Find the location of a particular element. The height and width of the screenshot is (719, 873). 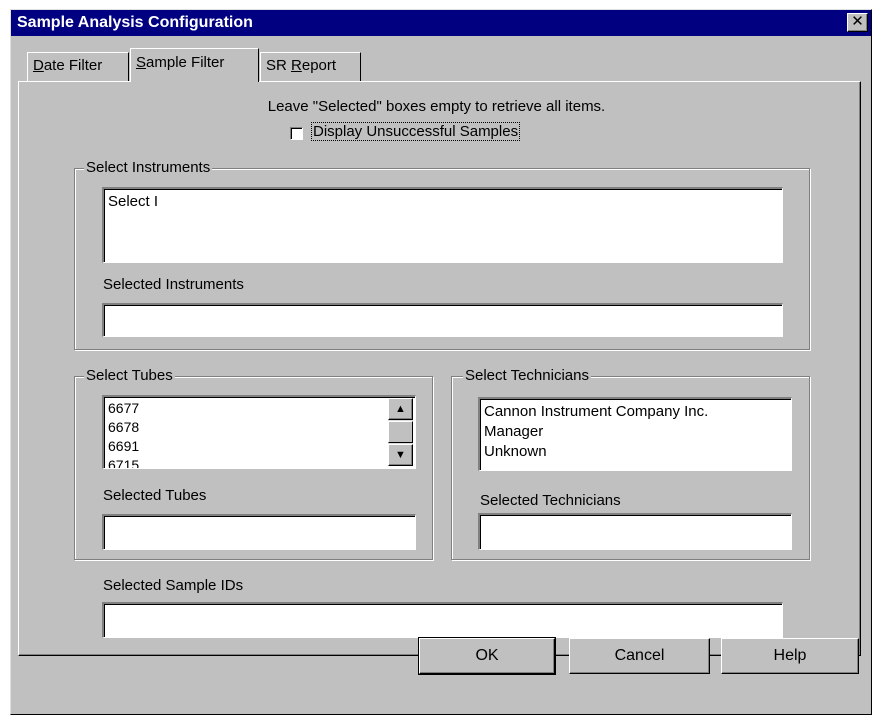

list-item: 6715 is located at coordinates (261, 462).